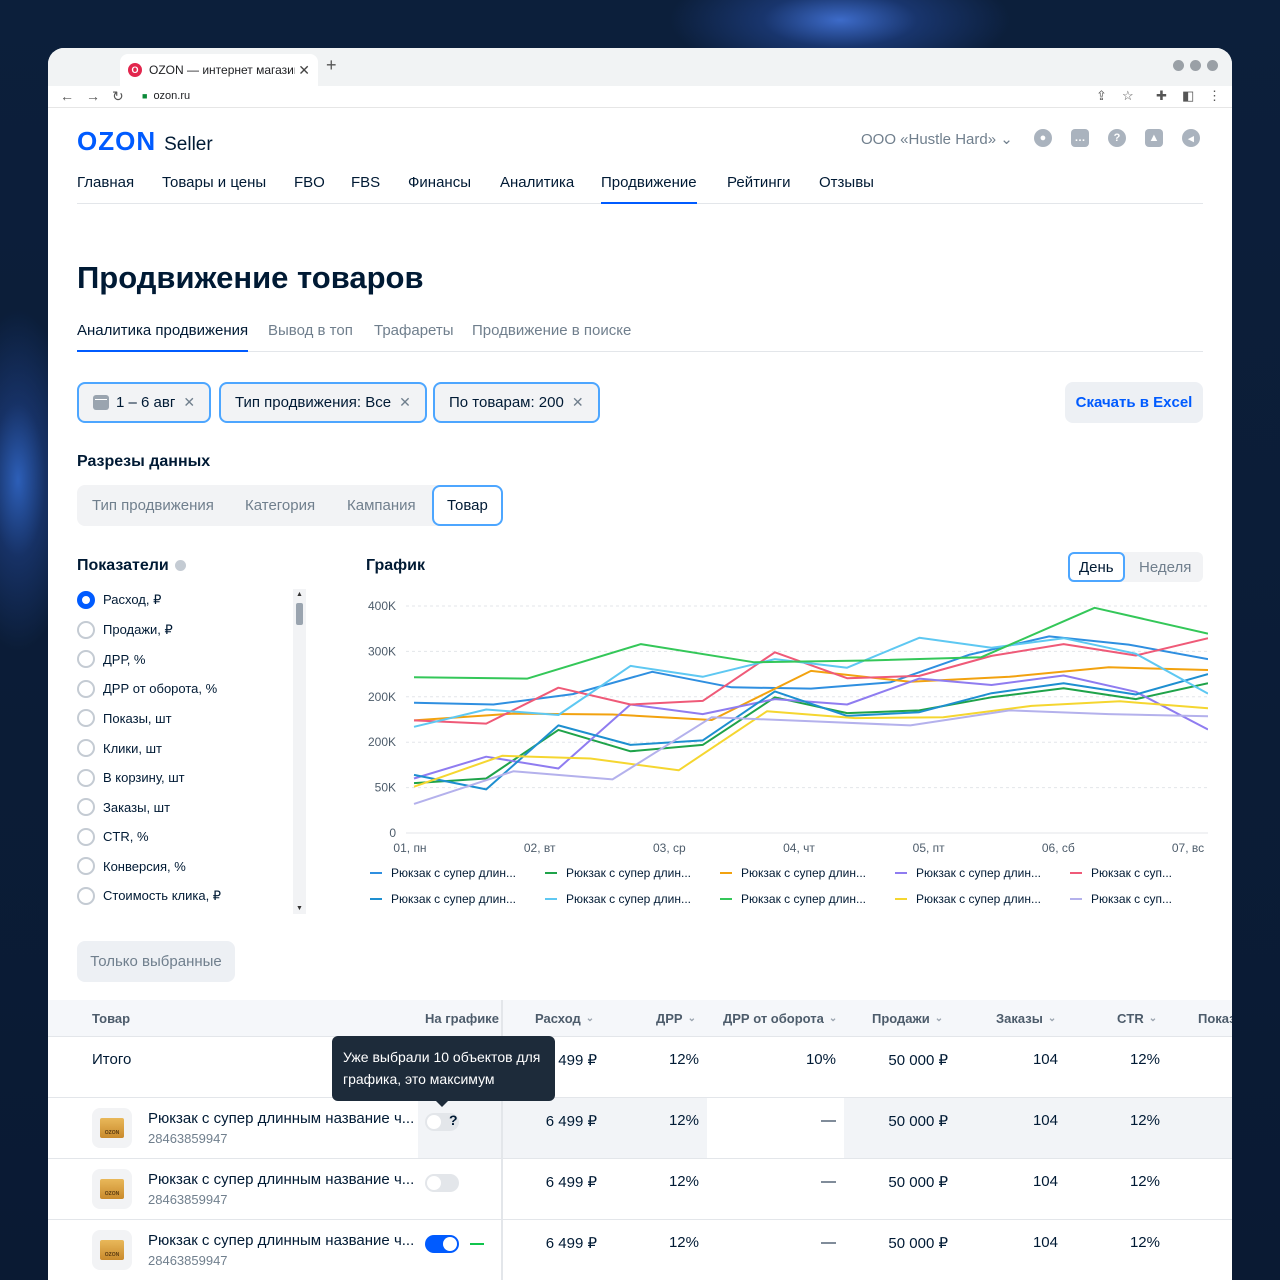 This screenshot has width=1280, height=1280. I want to click on metric-option: Клики, шт, so click(119, 748).